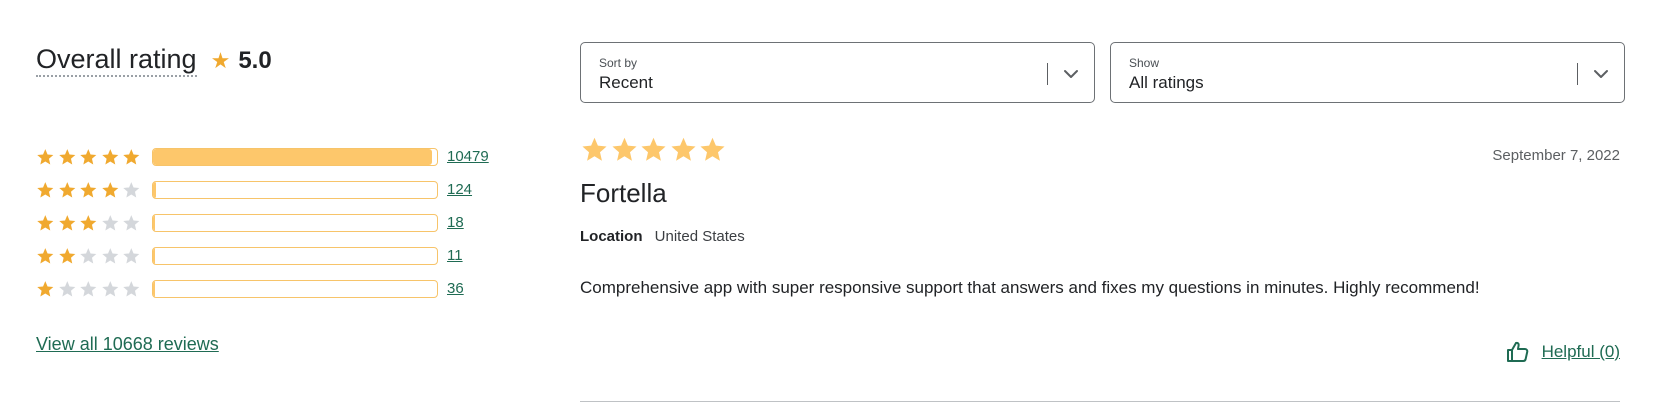 This screenshot has width=1660, height=415. I want to click on thumbs-up-icon, so click(1517, 351).